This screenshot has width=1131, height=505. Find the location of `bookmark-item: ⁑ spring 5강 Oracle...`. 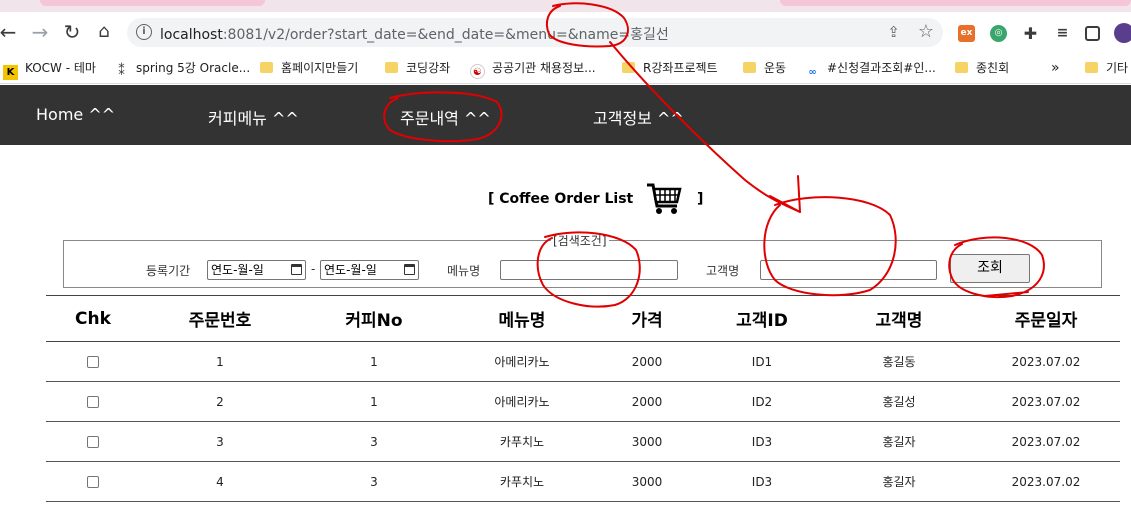

bookmark-item: ⁑ spring 5강 Oracle... is located at coordinates (182, 68).